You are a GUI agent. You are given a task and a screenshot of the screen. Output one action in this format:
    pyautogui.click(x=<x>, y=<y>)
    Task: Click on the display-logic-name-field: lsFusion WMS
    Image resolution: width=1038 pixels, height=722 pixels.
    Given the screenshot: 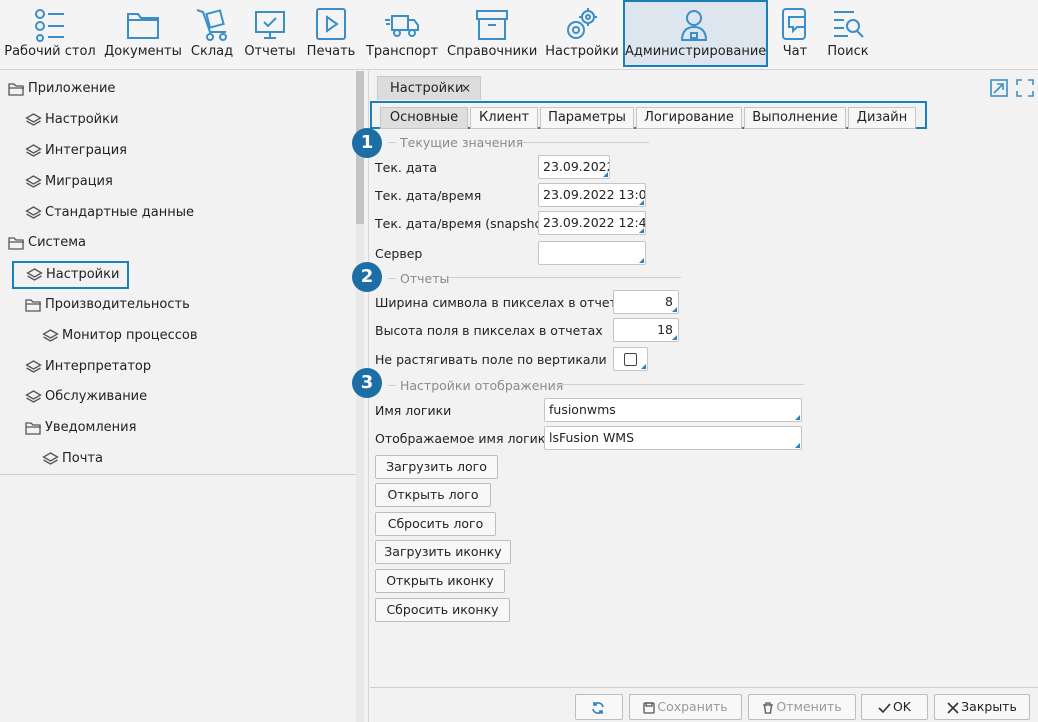 What is the action you would take?
    pyautogui.click(x=673, y=438)
    